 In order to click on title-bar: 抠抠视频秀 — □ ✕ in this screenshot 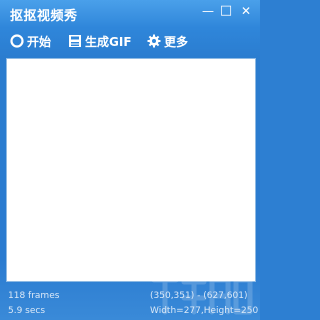, I will do `click(130, 13)`.